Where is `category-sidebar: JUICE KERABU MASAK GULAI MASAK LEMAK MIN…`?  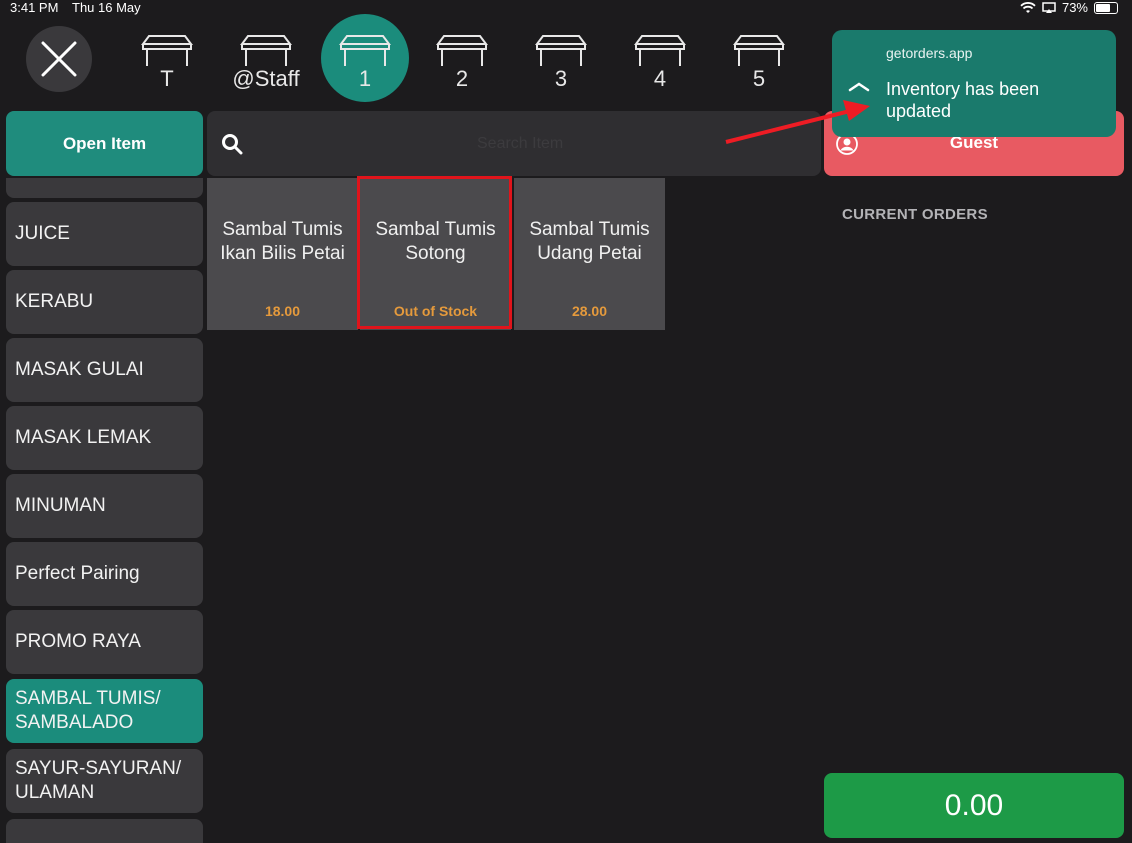 category-sidebar: JUICE KERABU MASAK GULAI MASAK LEMAK MIN… is located at coordinates (104, 510).